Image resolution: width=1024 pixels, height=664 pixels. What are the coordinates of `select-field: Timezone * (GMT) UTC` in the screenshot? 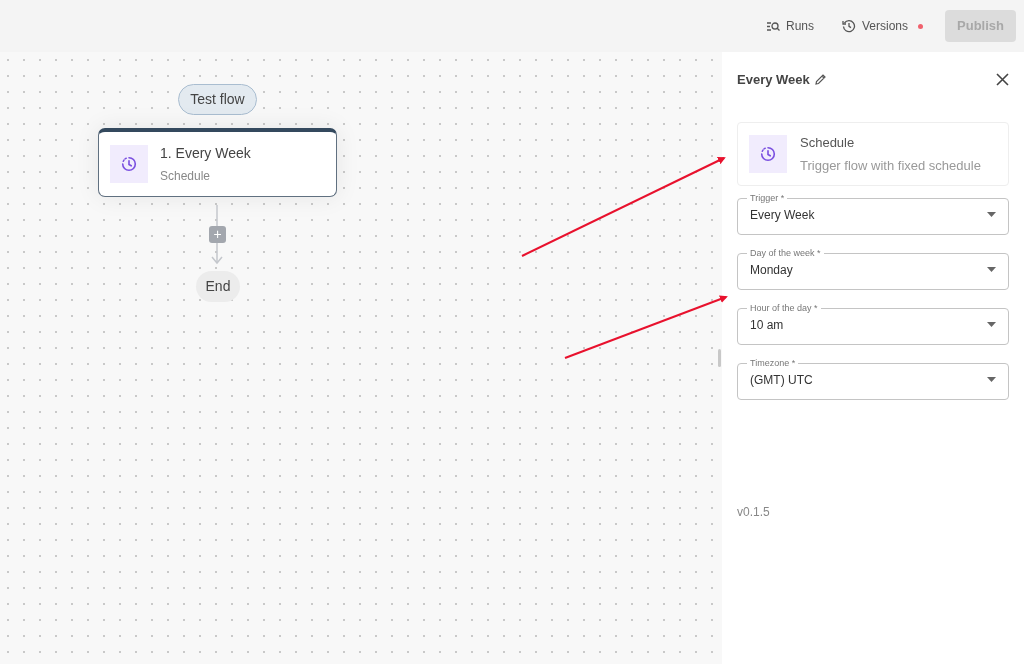 It's located at (873, 379).